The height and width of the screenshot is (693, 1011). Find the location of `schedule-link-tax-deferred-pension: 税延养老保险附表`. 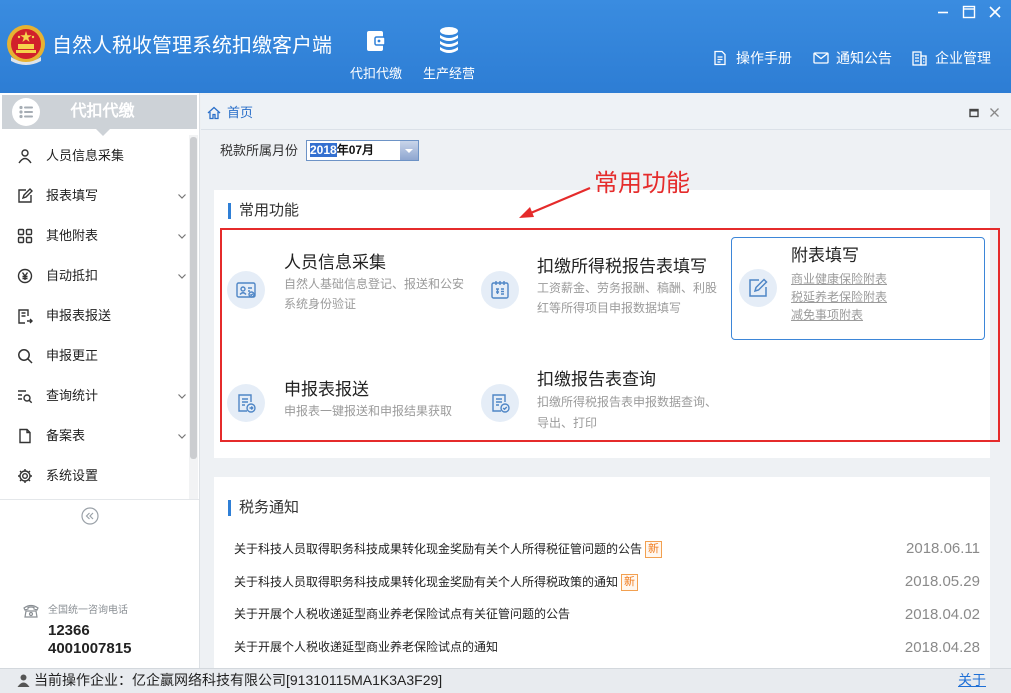

schedule-link-tax-deferred-pension: 税延养老保险附表 is located at coordinates (839, 297).